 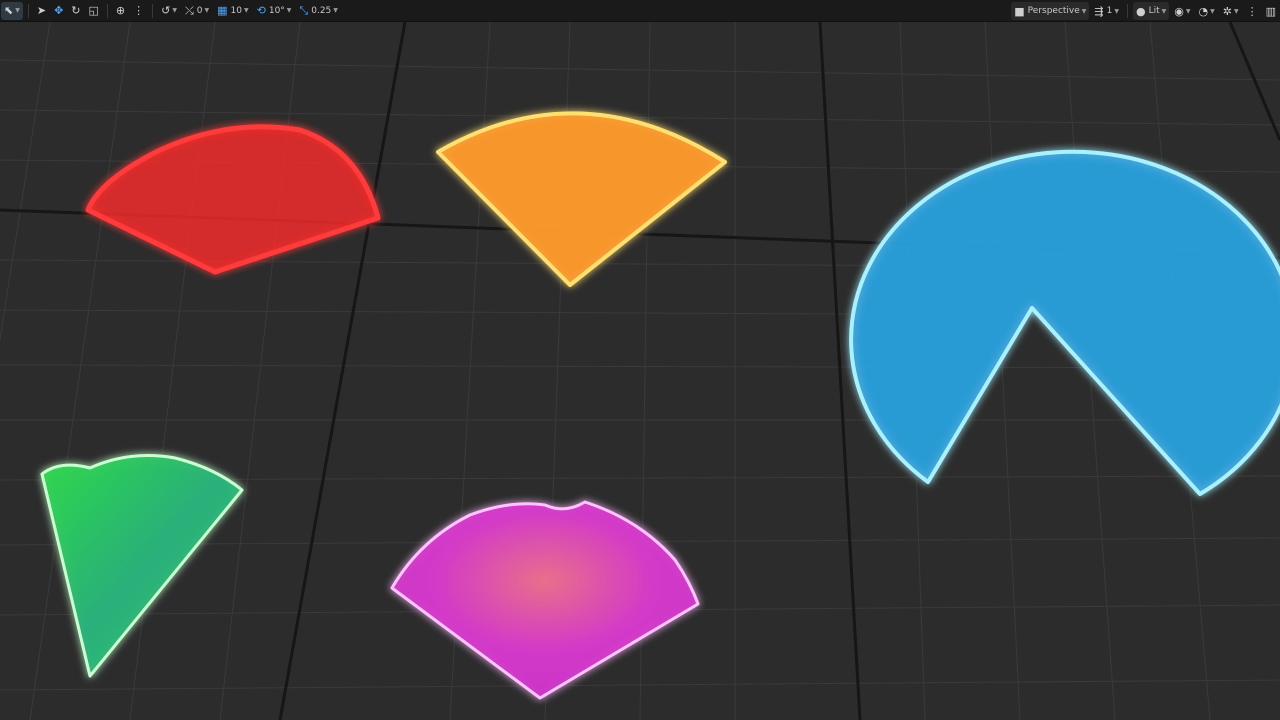 I want to click on surface-snapping-dropdown: ↺ ▼, so click(x=169, y=11).